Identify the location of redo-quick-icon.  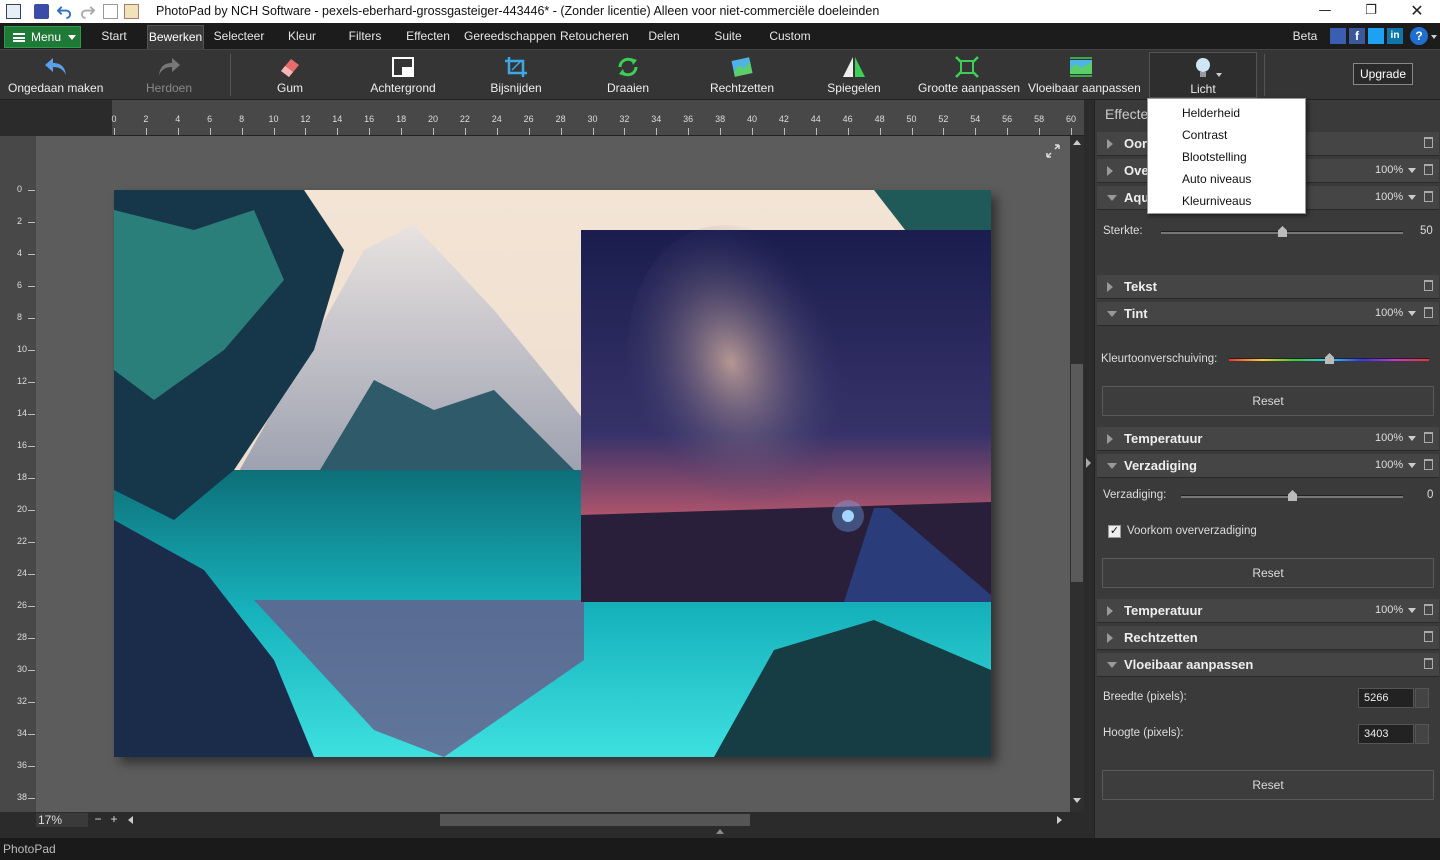
(87, 11).